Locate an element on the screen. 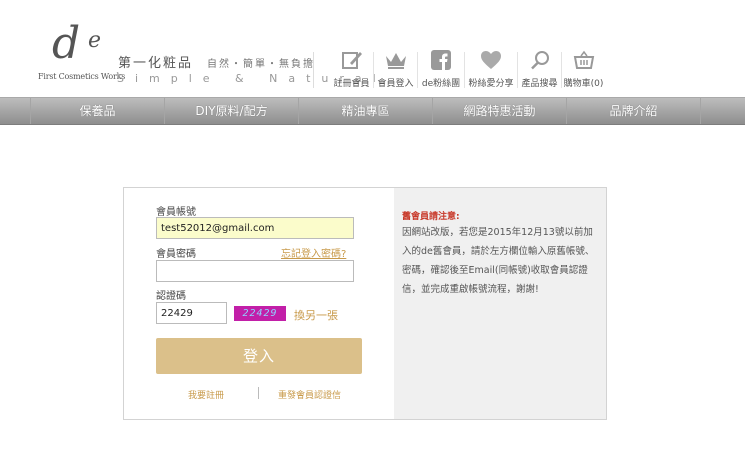 The height and width of the screenshot is (452, 745). register-label: 註冊會員 is located at coordinates (351, 84).